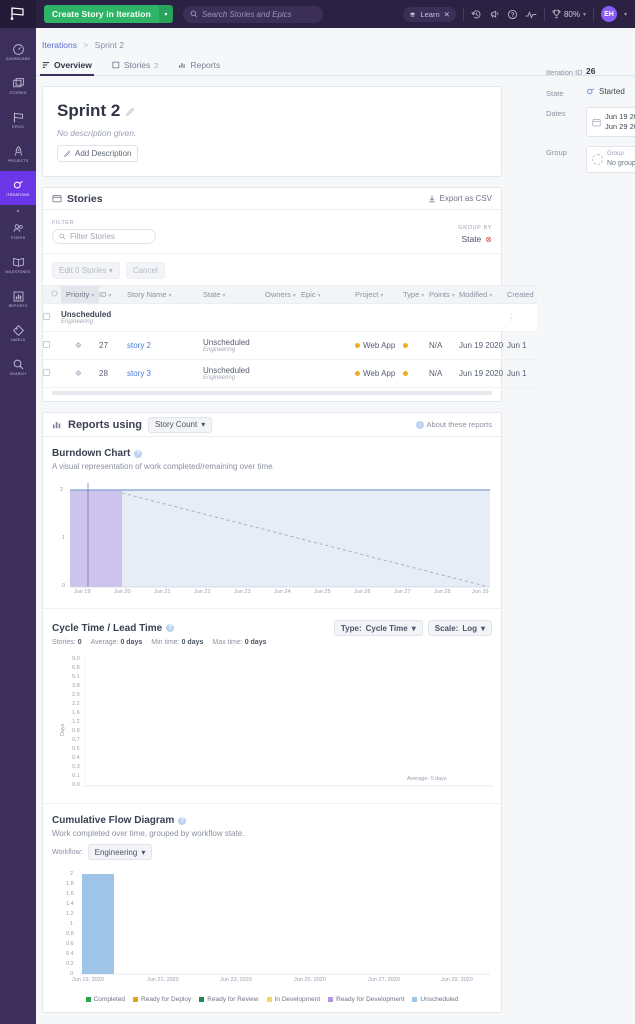  I want to click on average-annotation: Average: 0 days, so click(427, 779).